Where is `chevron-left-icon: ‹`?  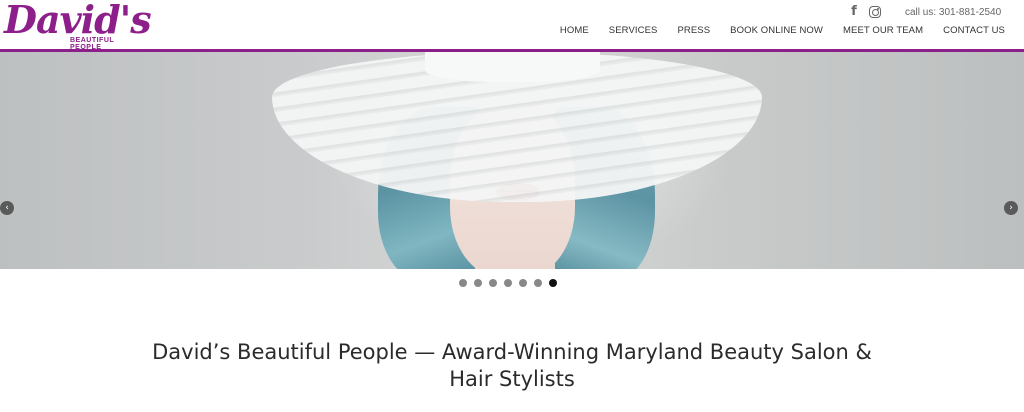
chevron-left-icon: ‹ is located at coordinates (7, 208).